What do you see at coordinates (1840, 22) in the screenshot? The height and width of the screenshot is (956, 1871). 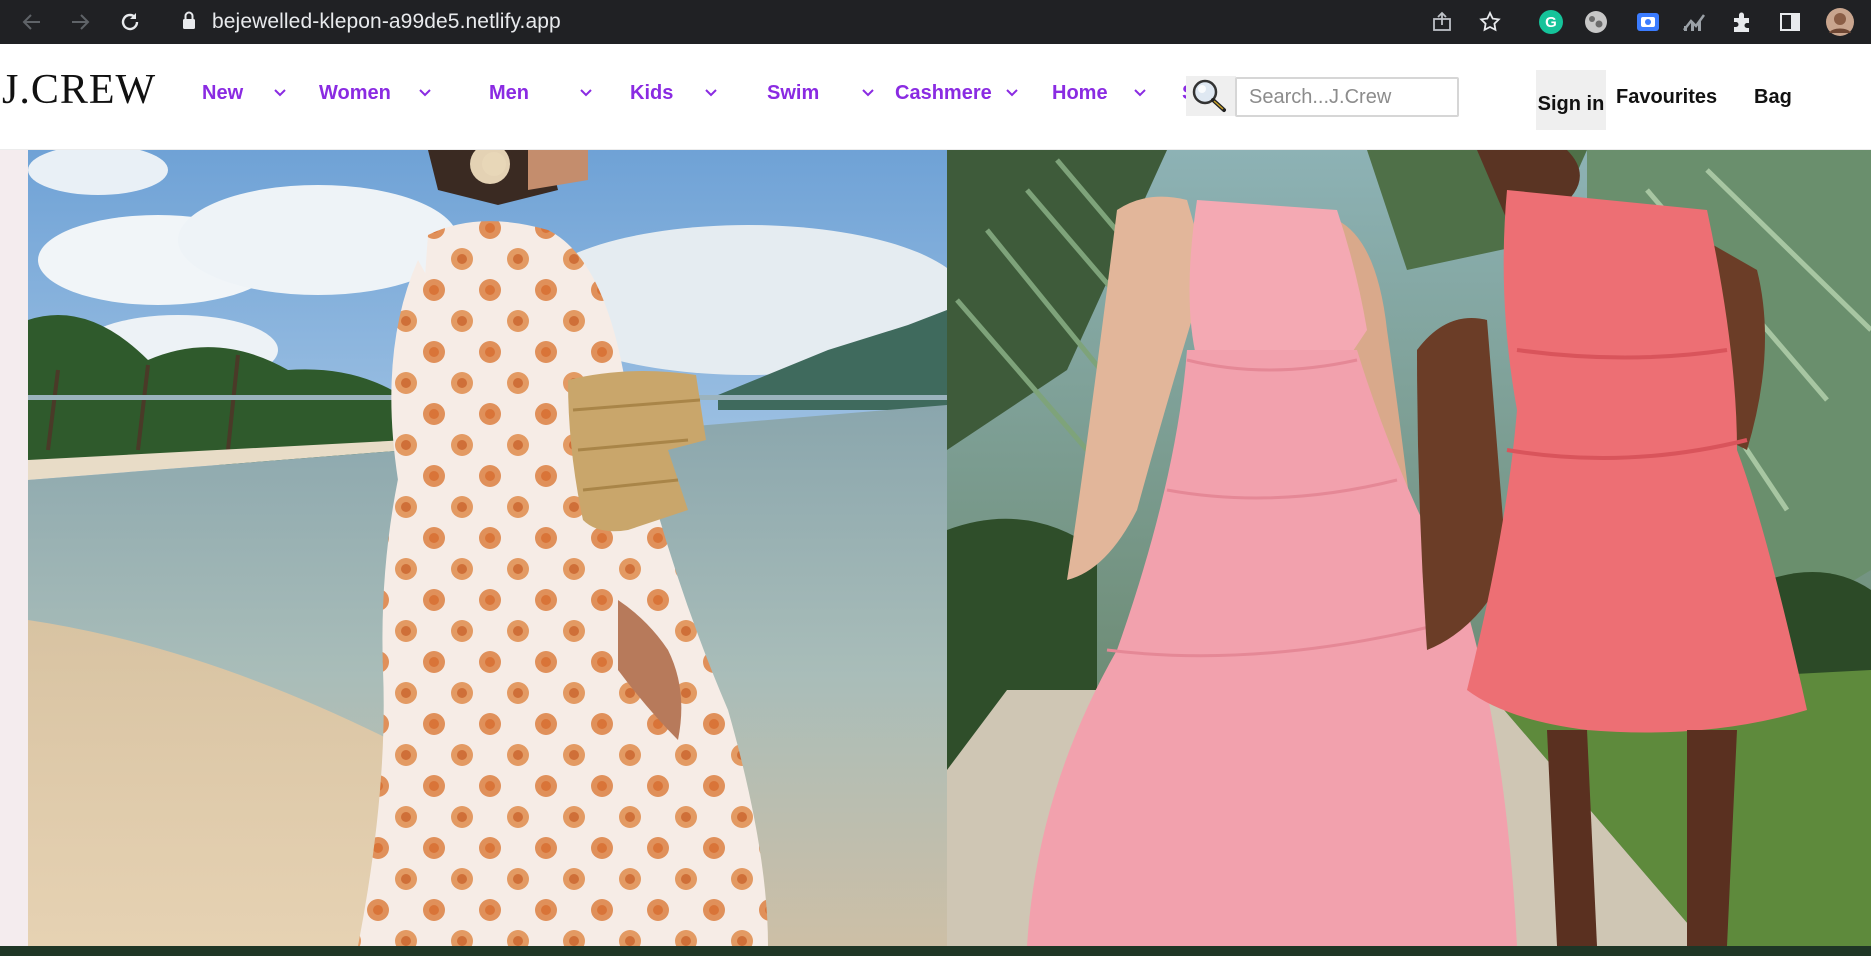 I see `profile-avatar` at bounding box center [1840, 22].